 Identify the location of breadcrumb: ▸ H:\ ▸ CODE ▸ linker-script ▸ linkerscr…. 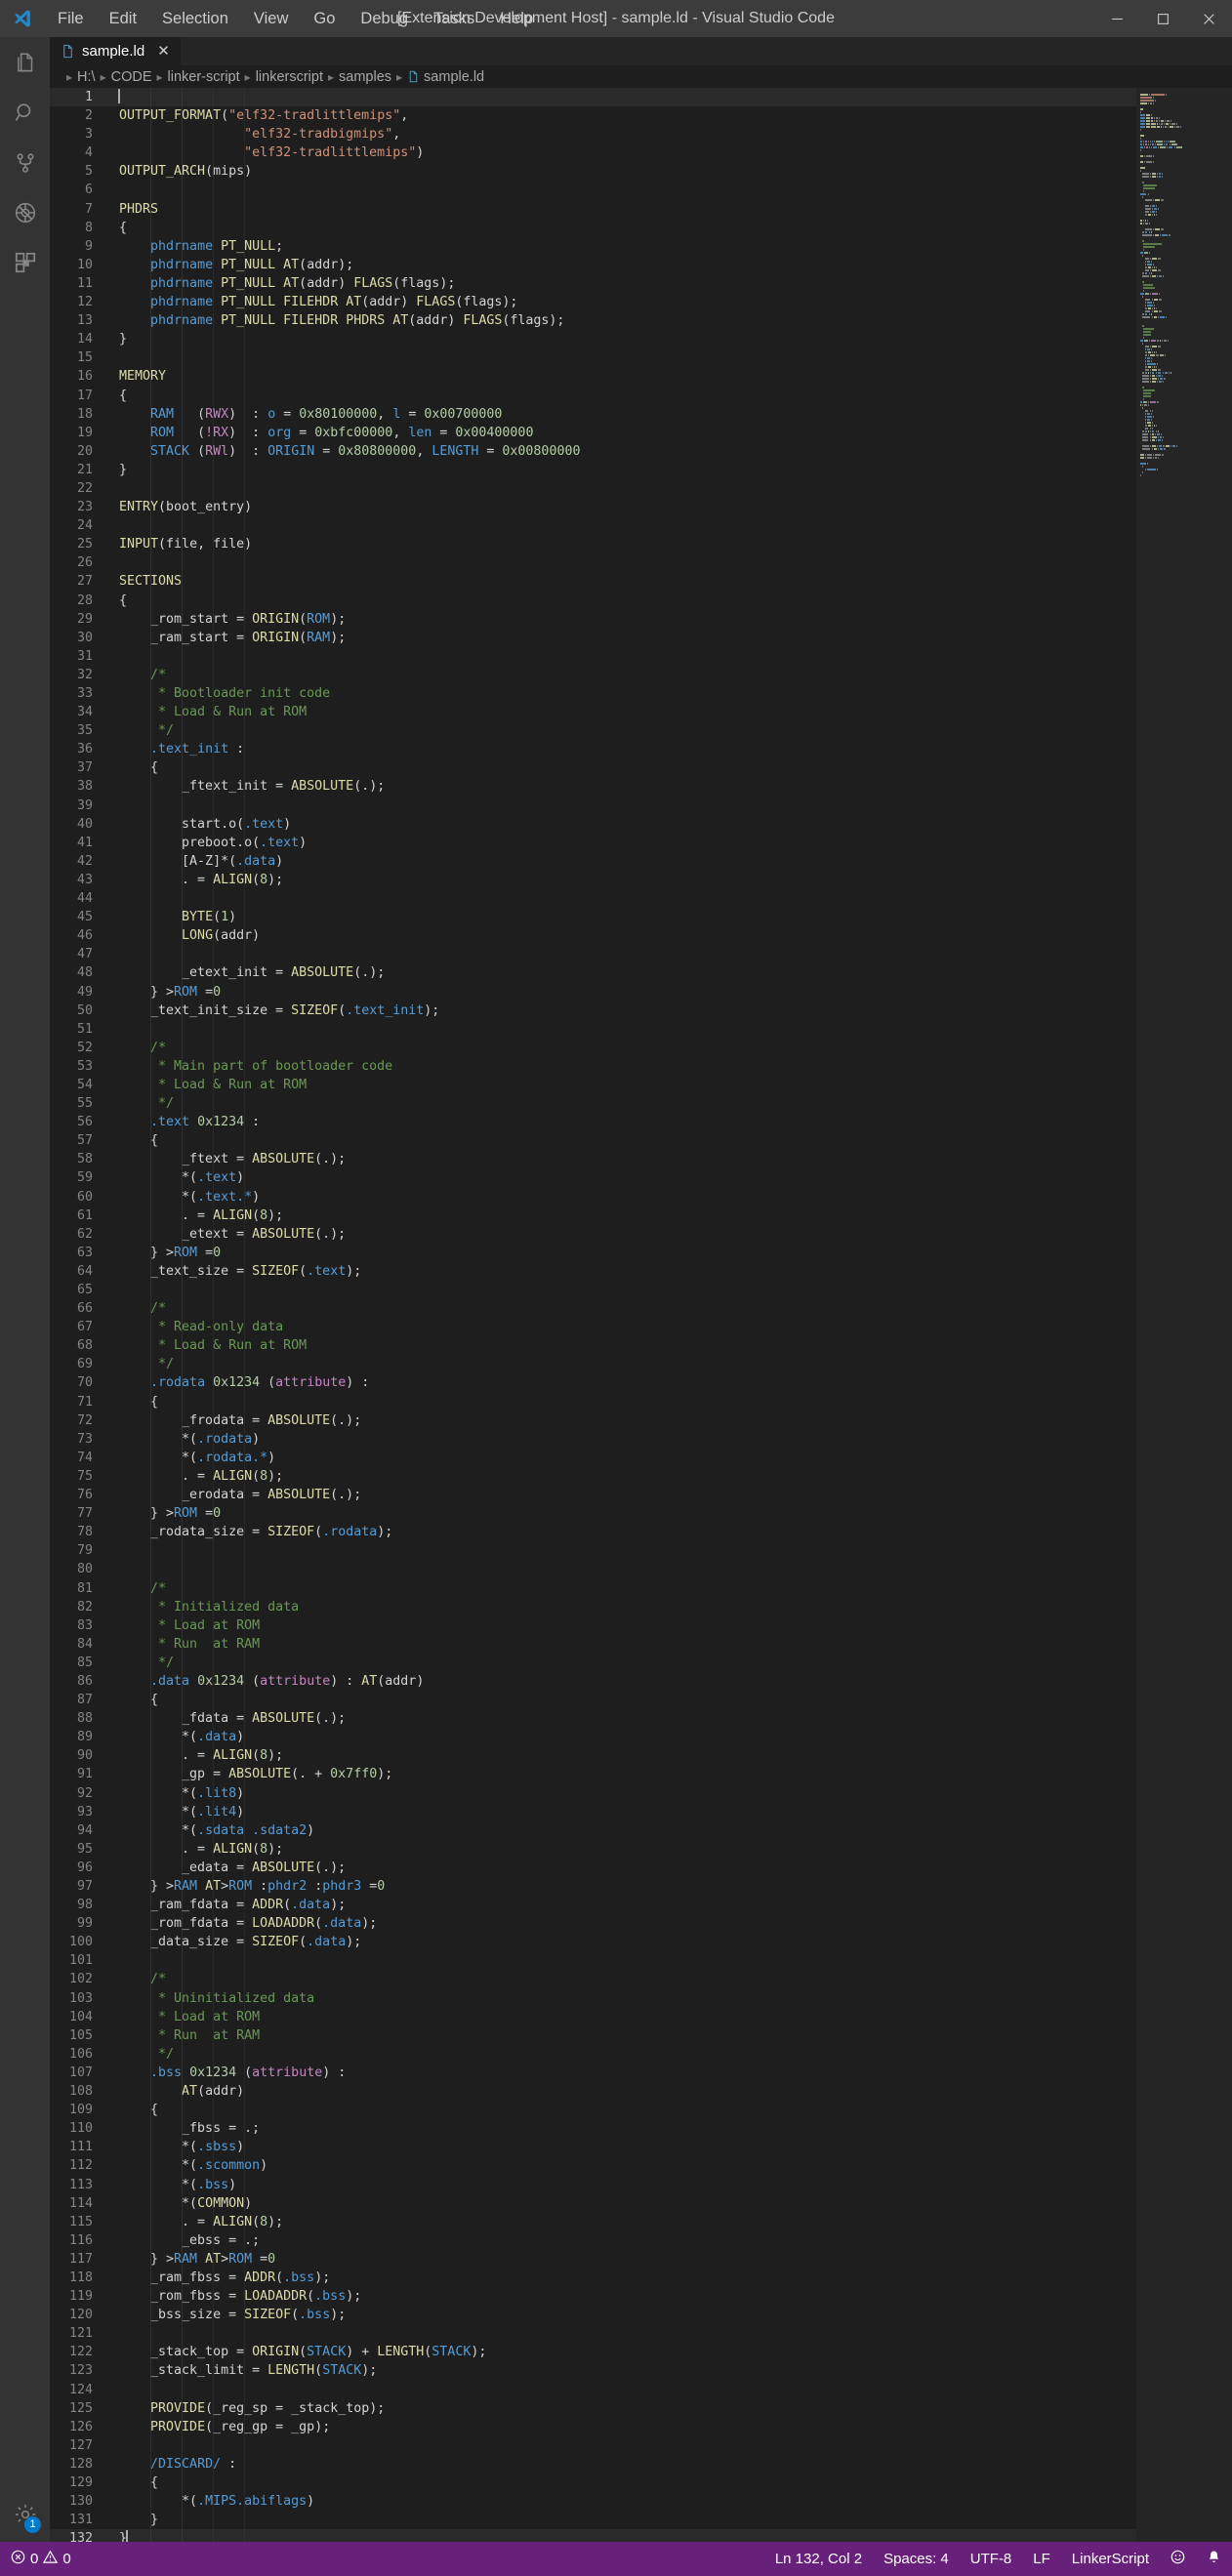
(641, 76).